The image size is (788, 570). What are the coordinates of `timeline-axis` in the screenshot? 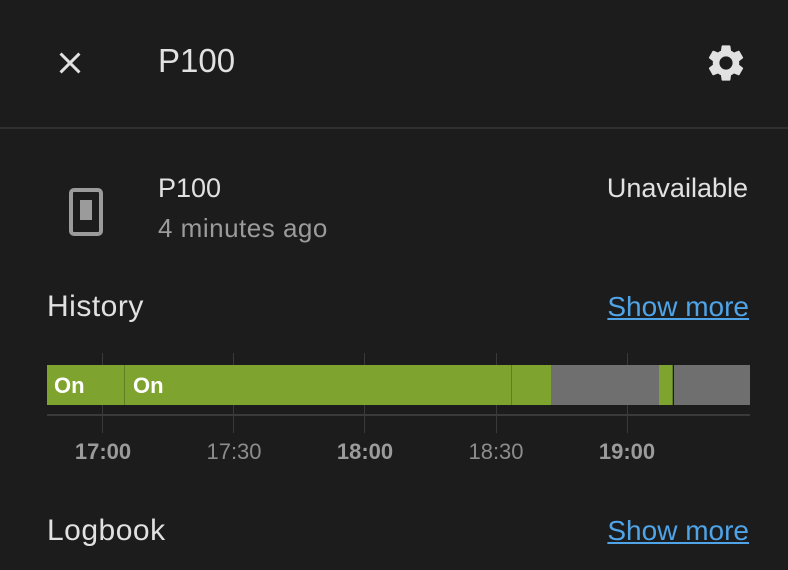 It's located at (398, 415).